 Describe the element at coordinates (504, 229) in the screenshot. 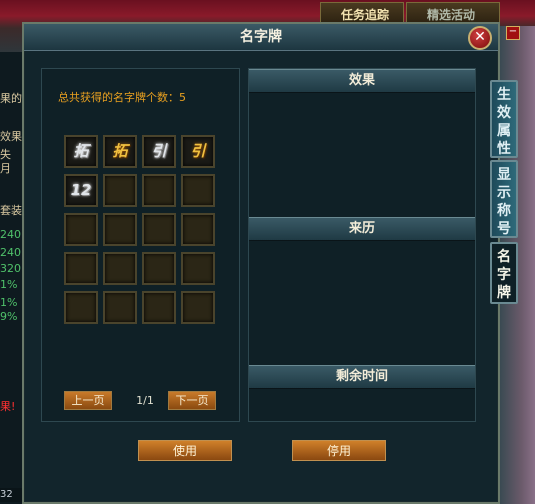

I see `tab-char: 号` at that location.